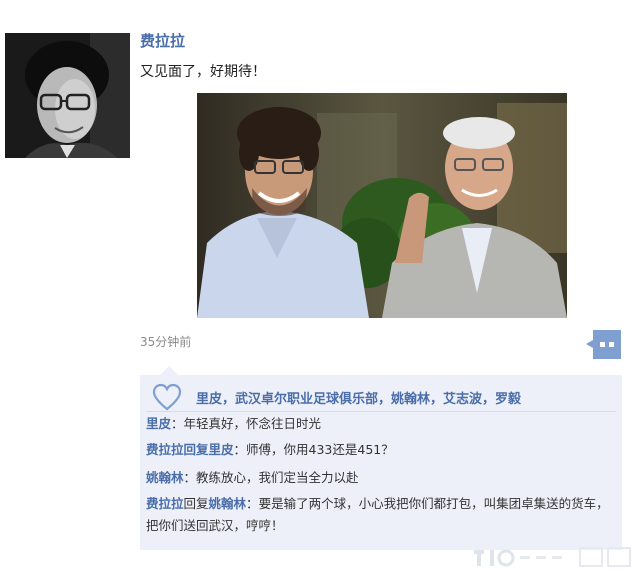 Image resolution: width=640 pixels, height=571 pixels. I want to click on comment-item: 姚翰林：教练放心，我们定当全力以赴, so click(379, 478).